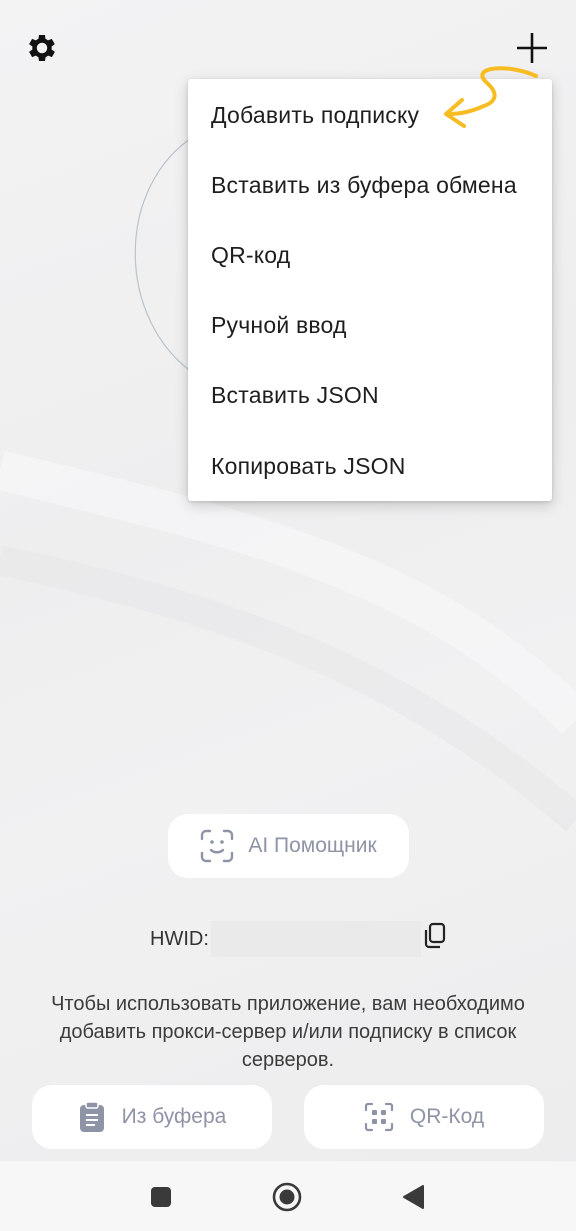  Describe the element at coordinates (315, 939) in the screenshot. I see `hwid-value` at that location.